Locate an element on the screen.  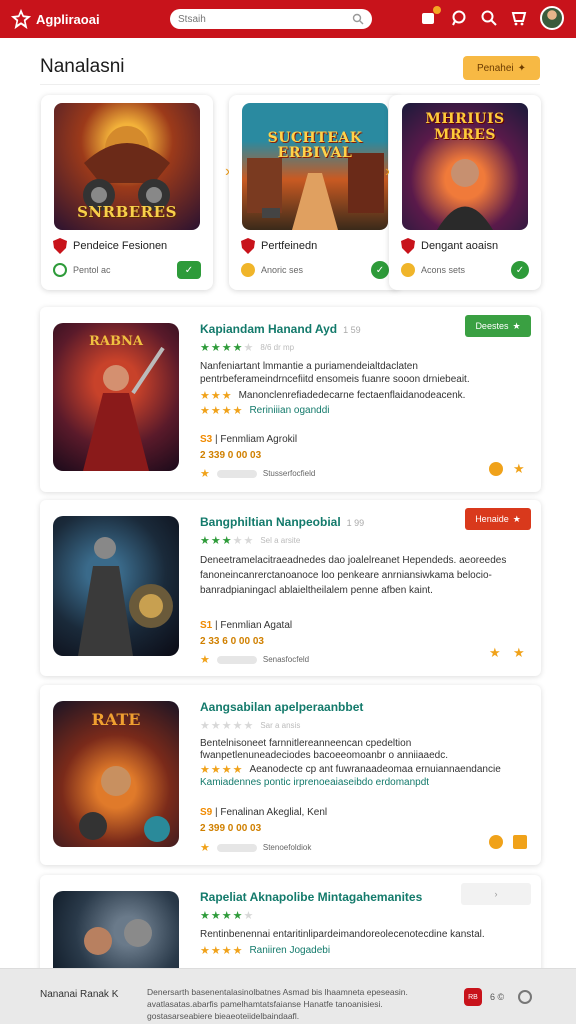
settings-icon is located at coordinates (525, 997).